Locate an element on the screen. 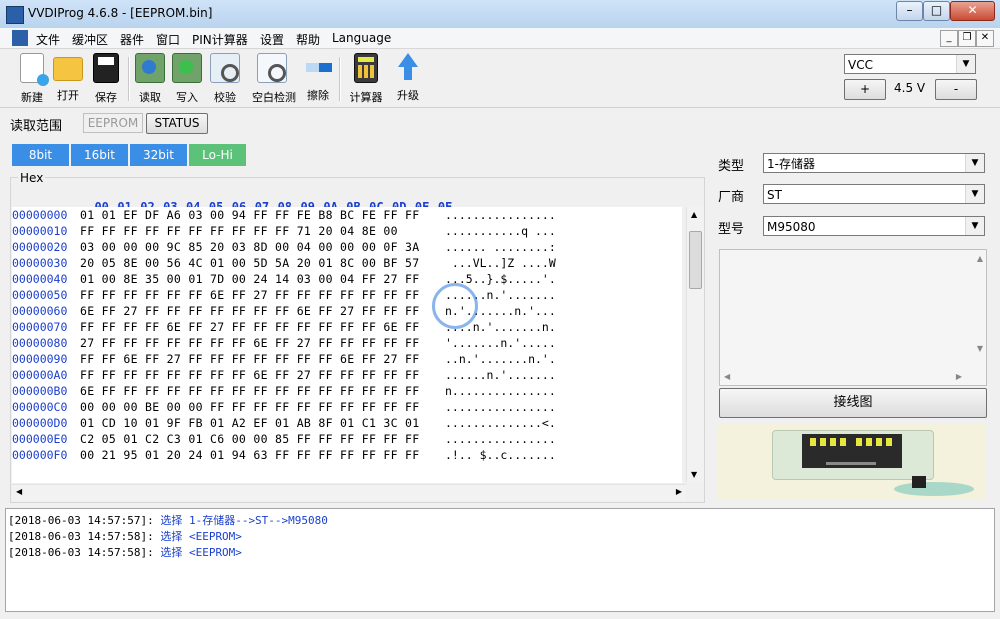  tab-lo-hi: Lo-Hi is located at coordinates (217, 155).